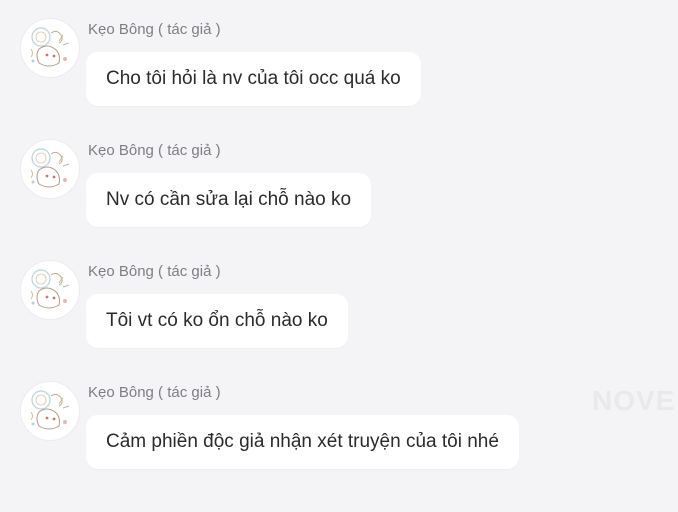 Image resolution: width=678 pixels, height=512 pixels. I want to click on message-bubble: Tôi vt có ko ổn chỗ nào ko, so click(217, 321).